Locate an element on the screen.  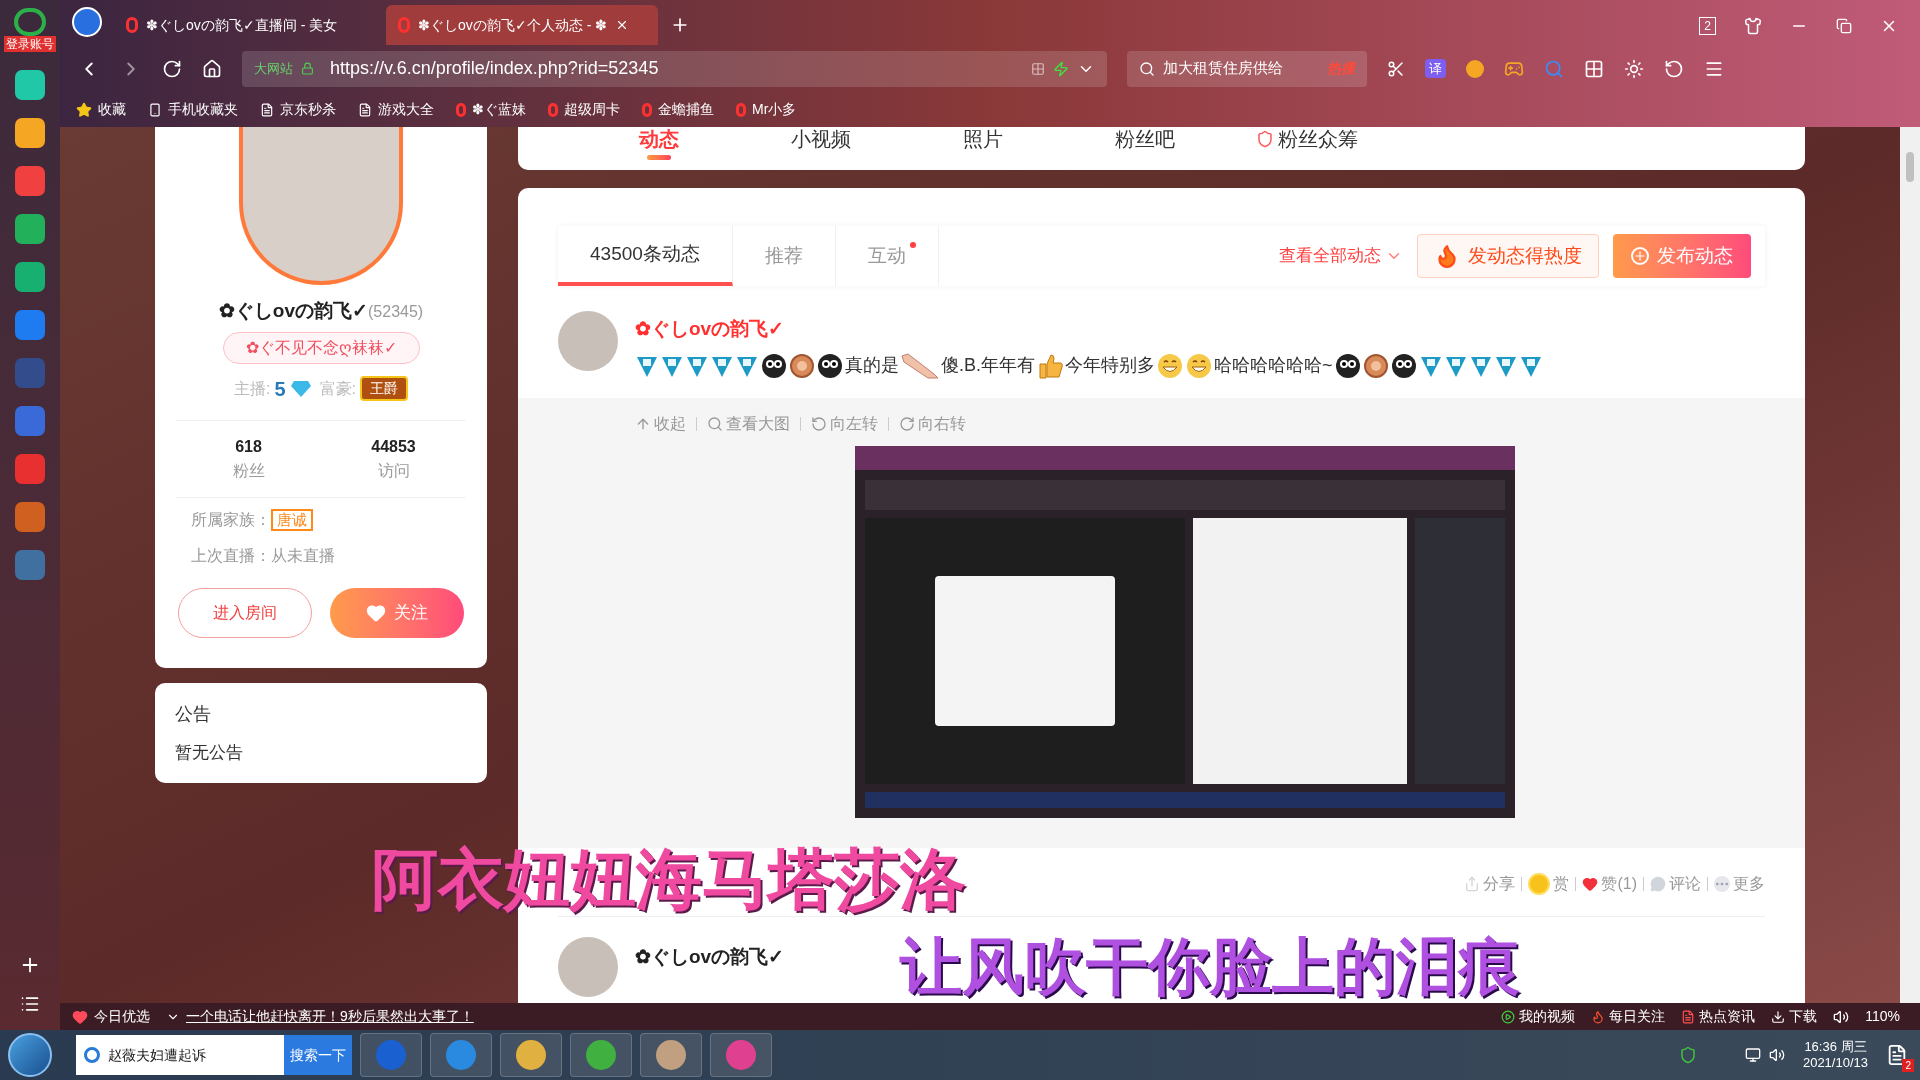
security-icon is located at coordinates (1687, 1055).